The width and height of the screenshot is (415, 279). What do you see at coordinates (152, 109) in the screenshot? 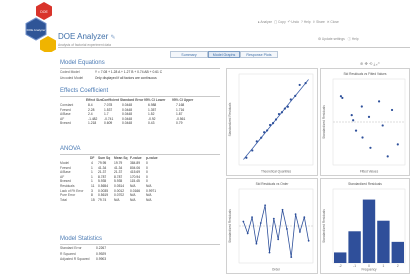
I see `effects-cell: 1.357` at bounding box center [152, 109].